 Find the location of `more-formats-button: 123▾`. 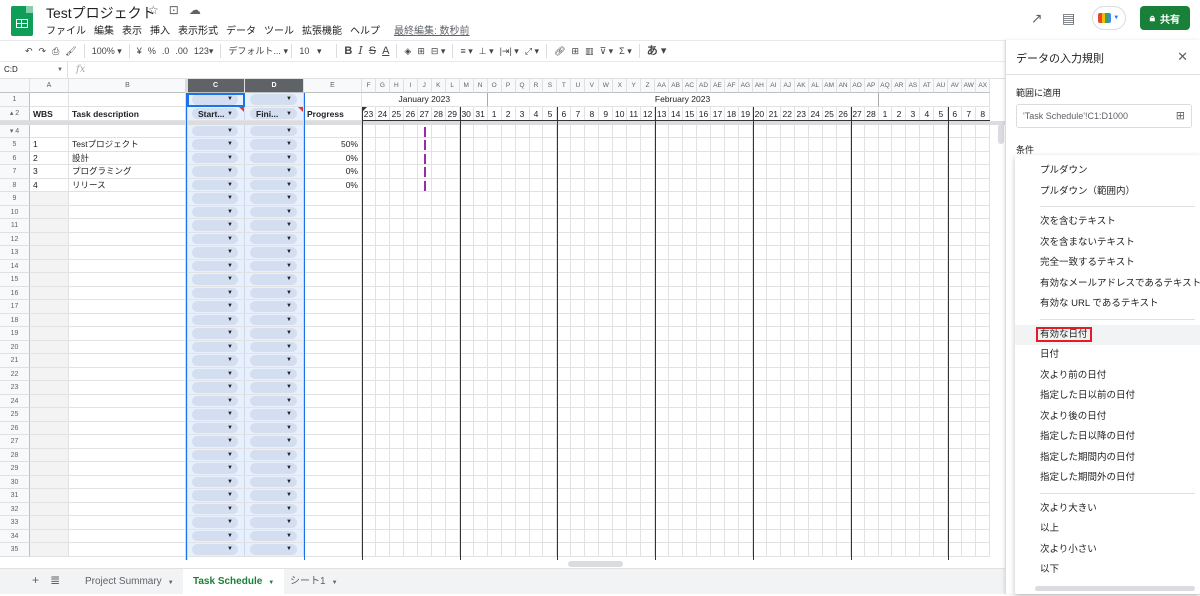

more-formats-button: 123▾ is located at coordinates (204, 51).